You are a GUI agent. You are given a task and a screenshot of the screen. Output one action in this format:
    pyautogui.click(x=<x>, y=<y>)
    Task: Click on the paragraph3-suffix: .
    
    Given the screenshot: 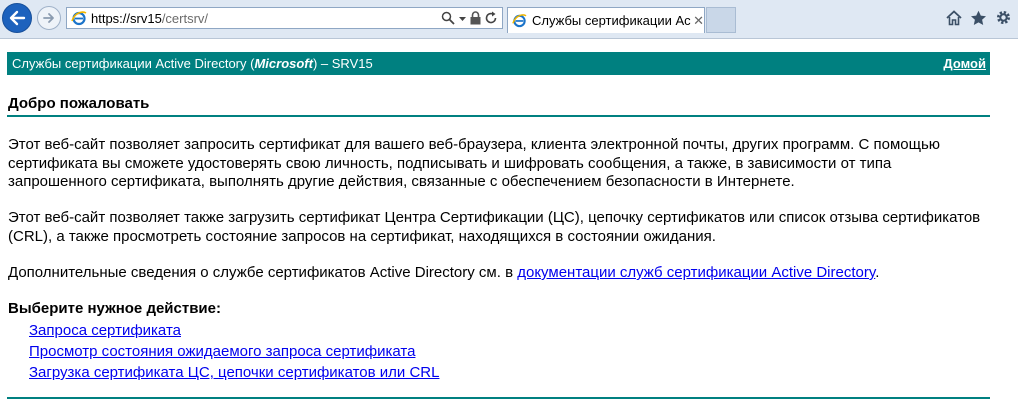 What is the action you would take?
    pyautogui.click(x=877, y=272)
    